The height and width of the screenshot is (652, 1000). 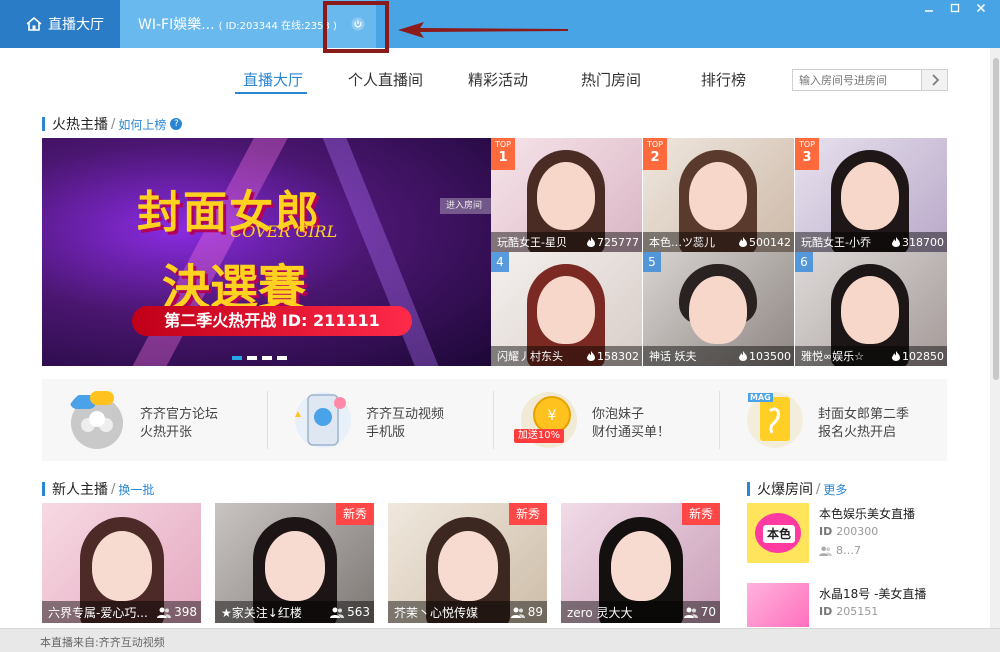 I want to click on feature-line2: 火热开张, so click(x=166, y=432).